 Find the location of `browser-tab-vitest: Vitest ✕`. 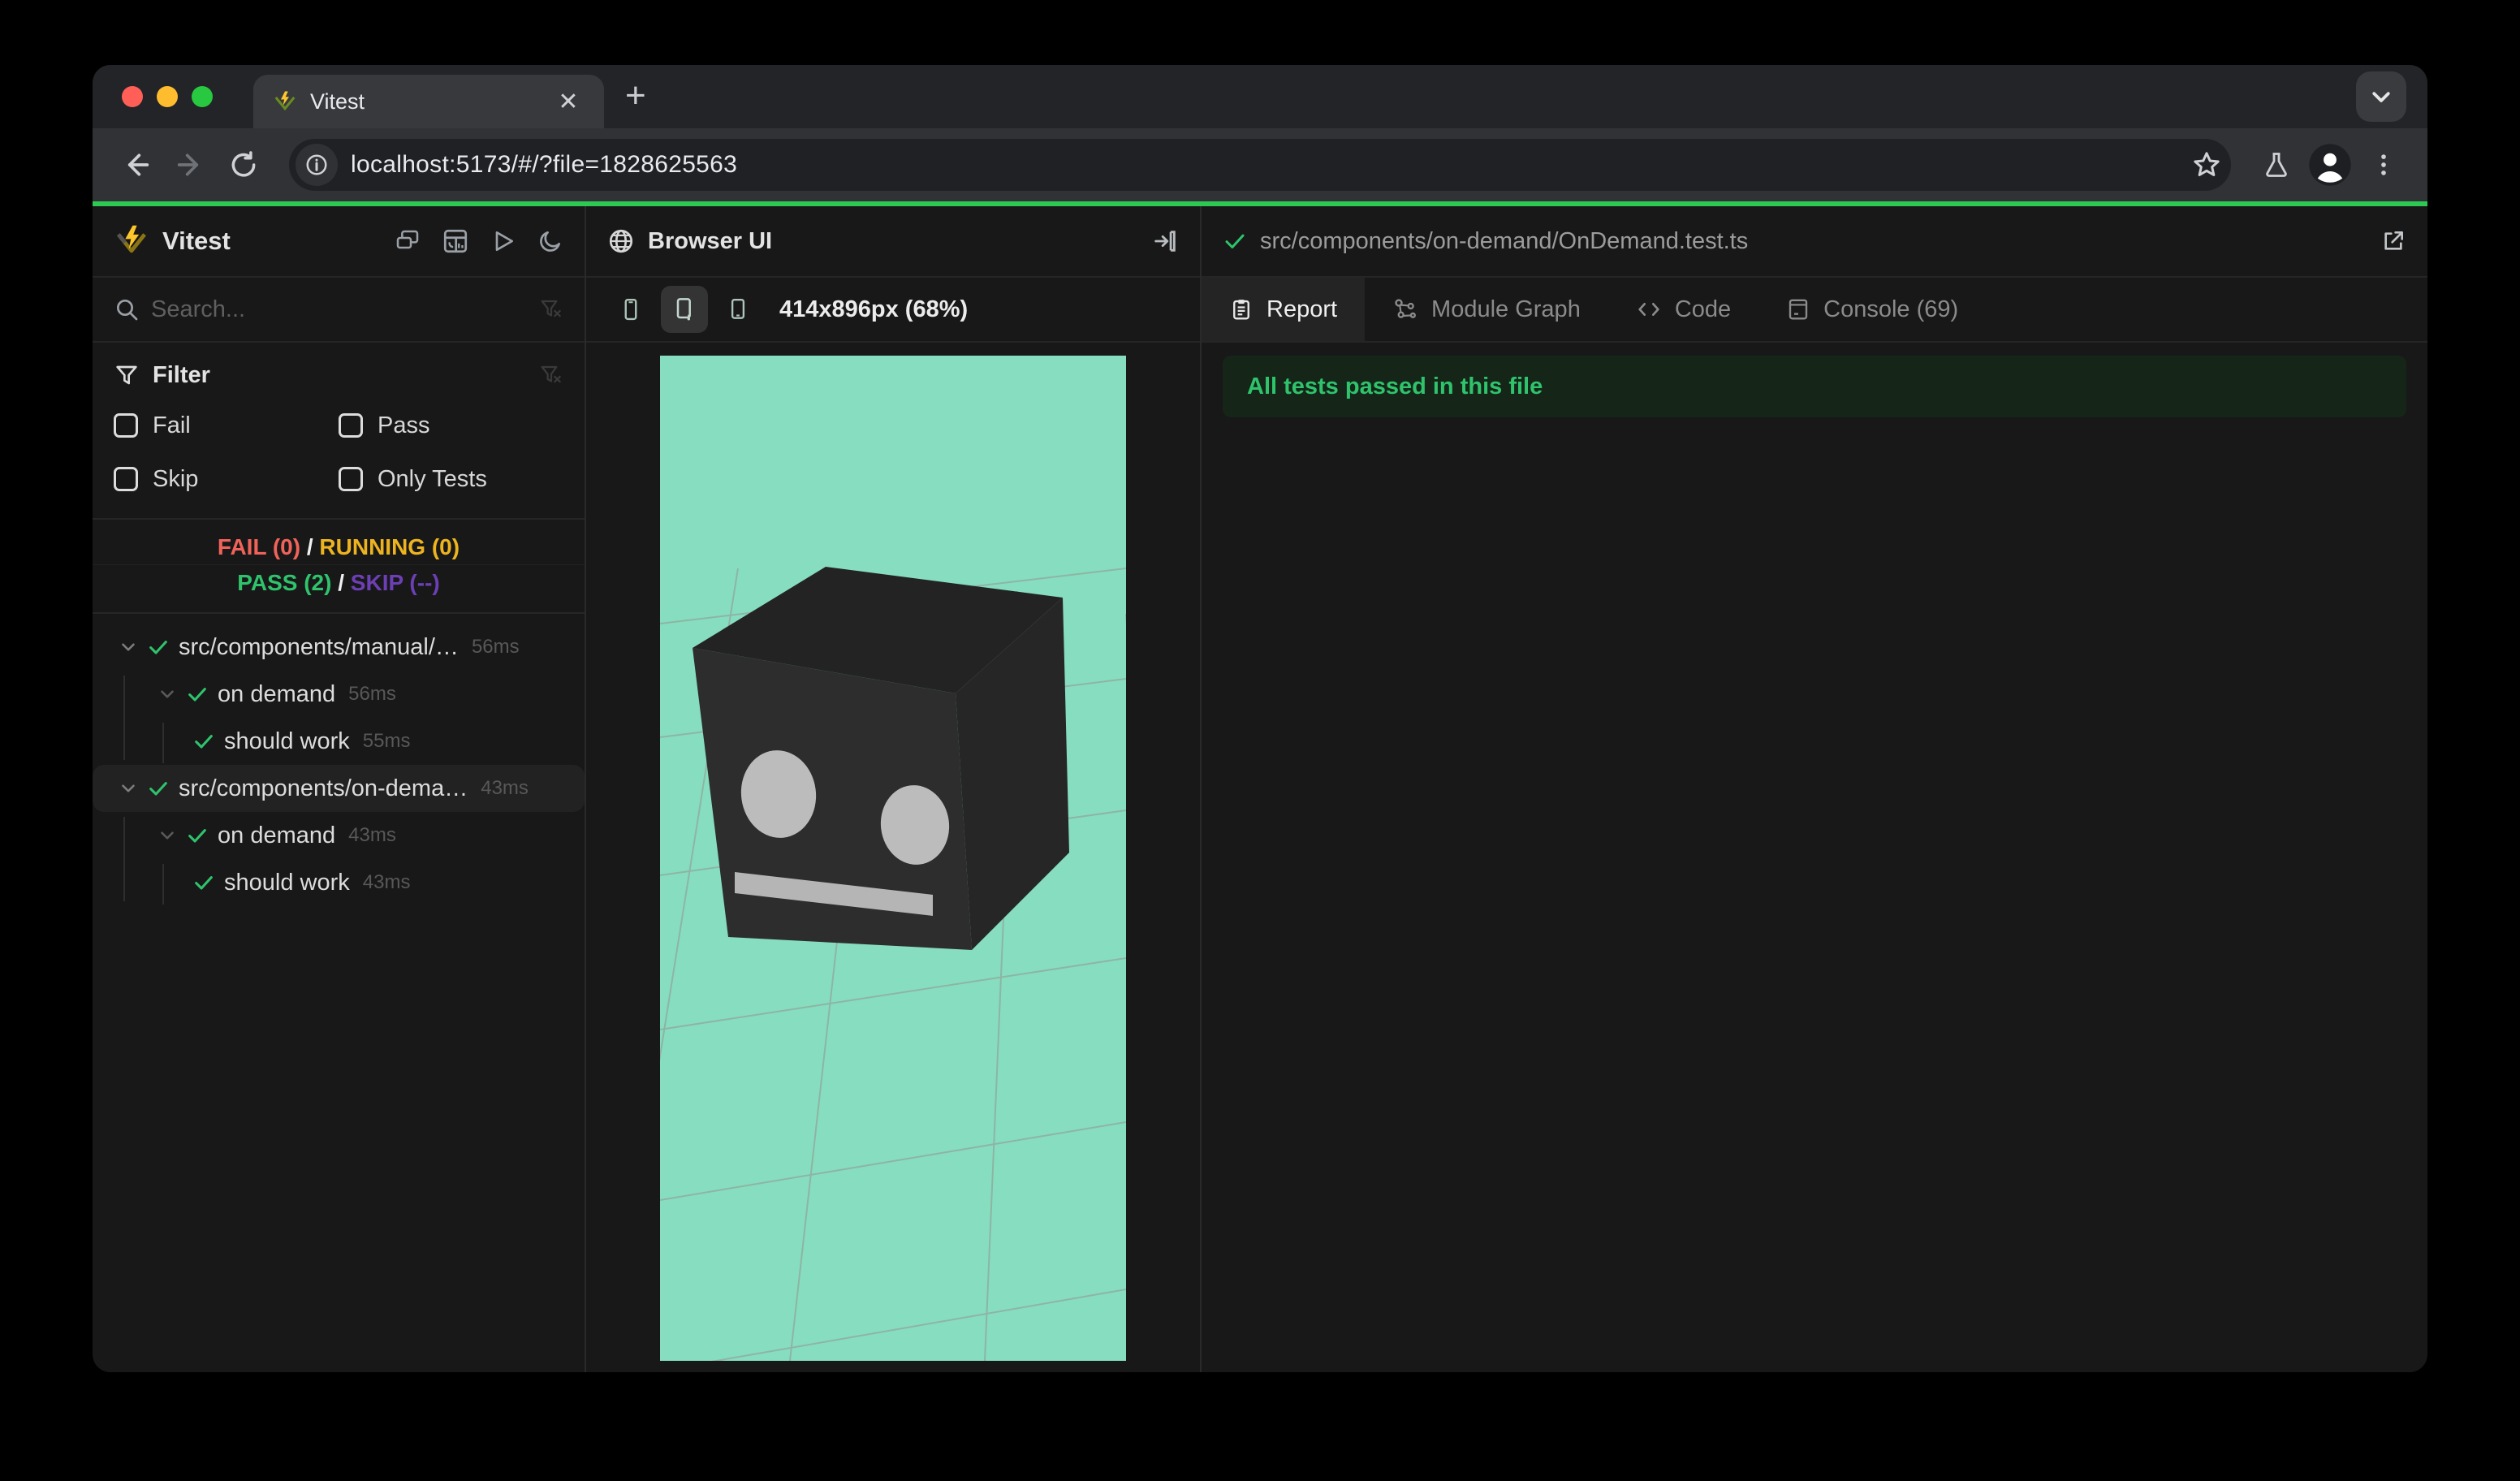

browser-tab-vitest: Vitest ✕ is located at coordinates (428, 101).